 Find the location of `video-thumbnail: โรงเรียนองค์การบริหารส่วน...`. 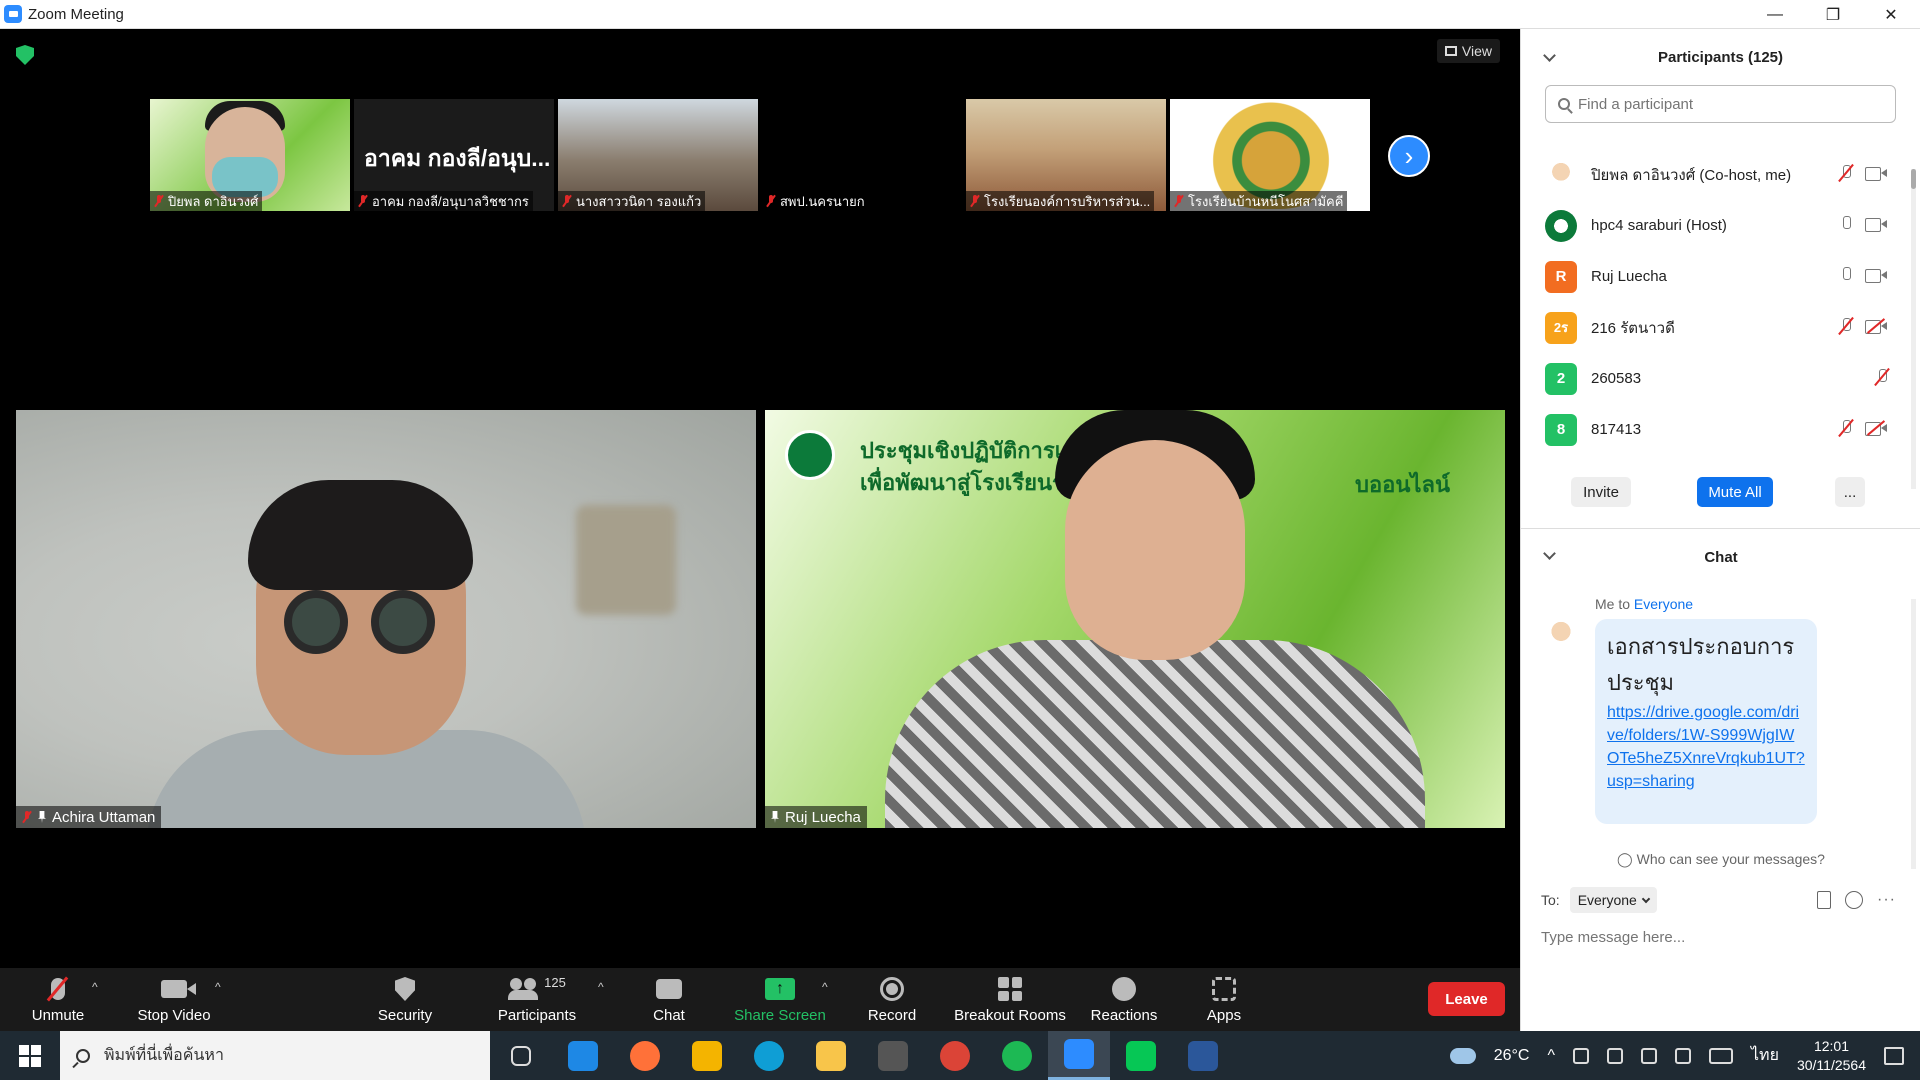

video-thumbnail: โรงเรียนองค์การบริหารส่วน... is located at coordinates (1066, 155).